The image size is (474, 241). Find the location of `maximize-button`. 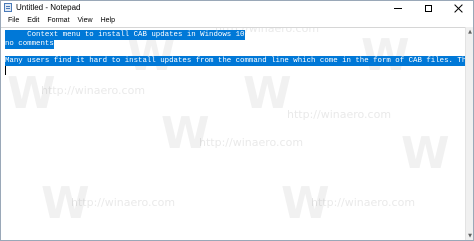

maximize-button is located at coordinates (428, 8).